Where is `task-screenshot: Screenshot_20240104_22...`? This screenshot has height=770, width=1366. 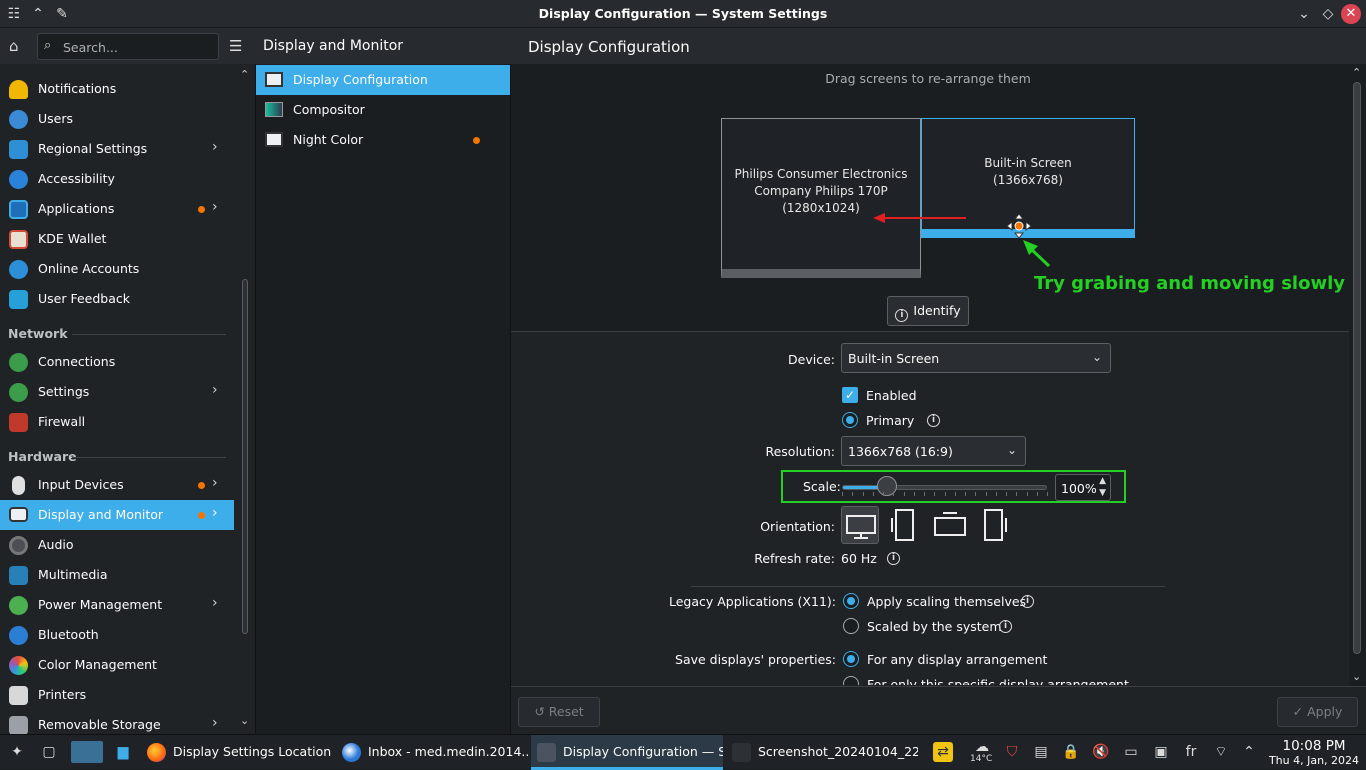 task-screenshot: Screenshot_20240104_22... is located at coordinates (822, 752).